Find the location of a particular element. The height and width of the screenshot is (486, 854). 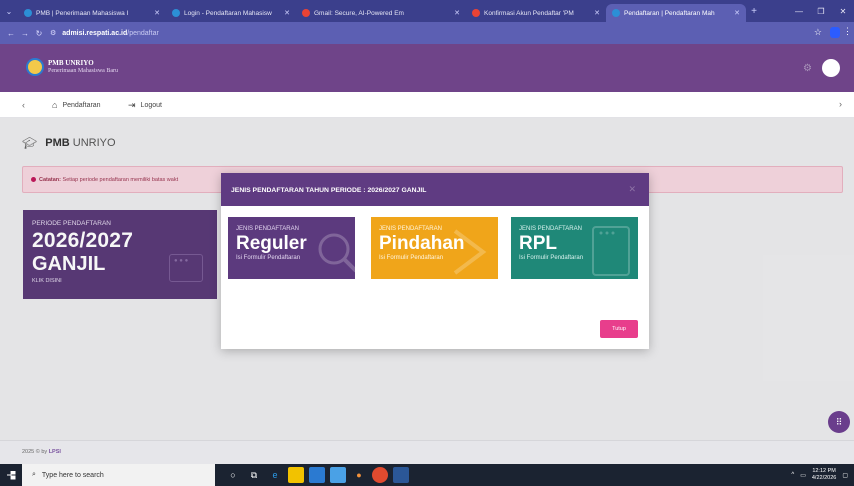

tray-chevron-icon: ^ is located at coordinates (792, 475).